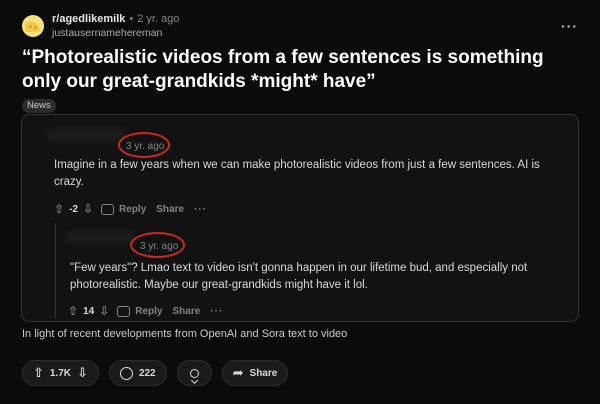 This screenshot has width=600, height=404. I want to click on upvote-count: 1.7K, so click(60, 373).